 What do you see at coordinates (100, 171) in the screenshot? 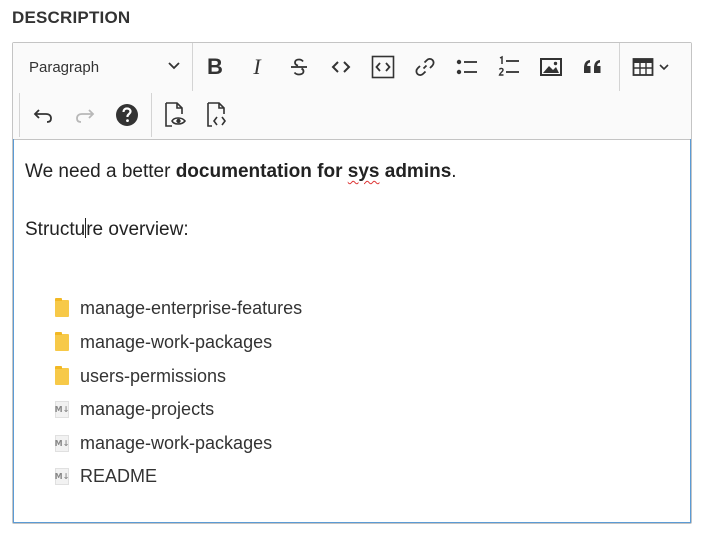
I see `intro-text: We need a better` at bounding box center [100, 171].